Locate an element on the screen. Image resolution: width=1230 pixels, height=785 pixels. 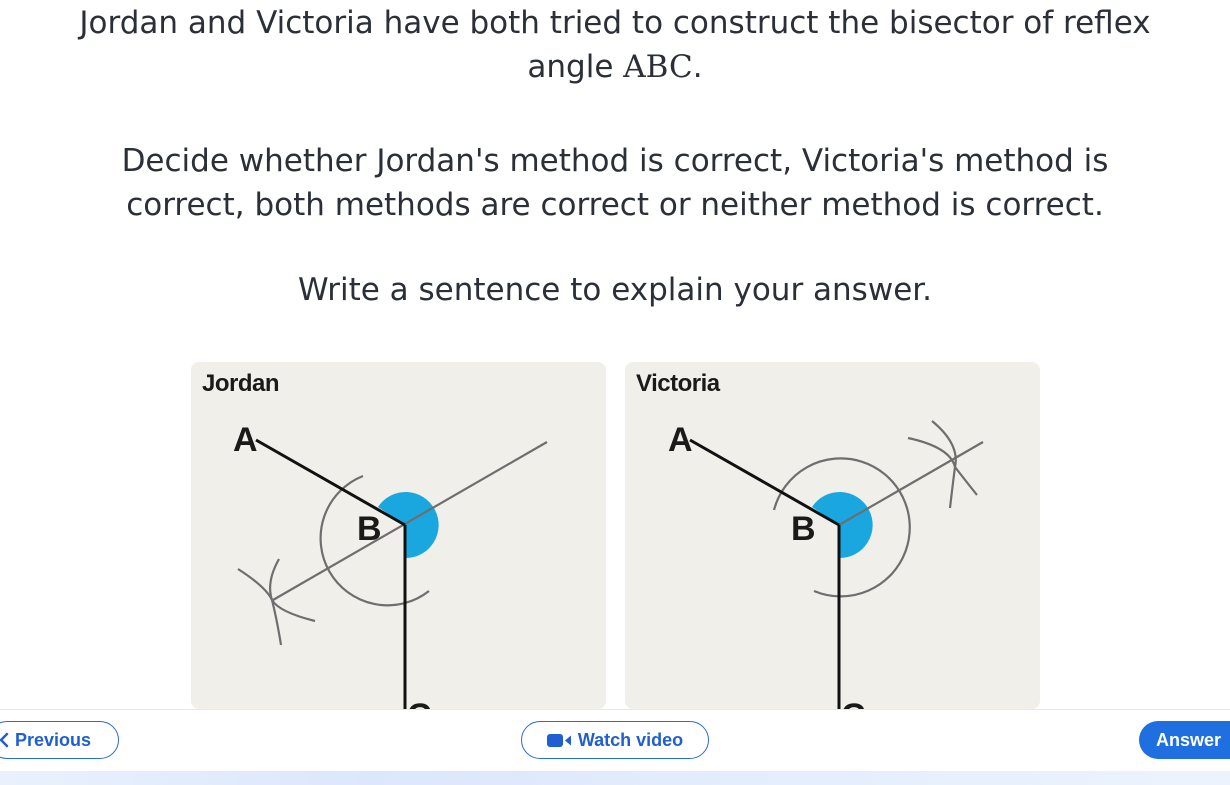
jordan-label-a: A is located at coordinates (245, 440).